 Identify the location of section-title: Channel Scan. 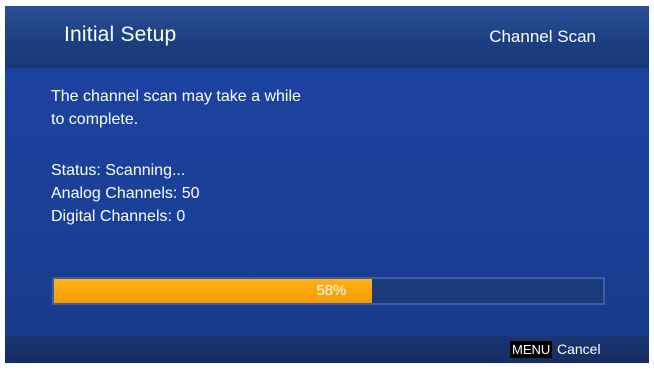
(542, 36).